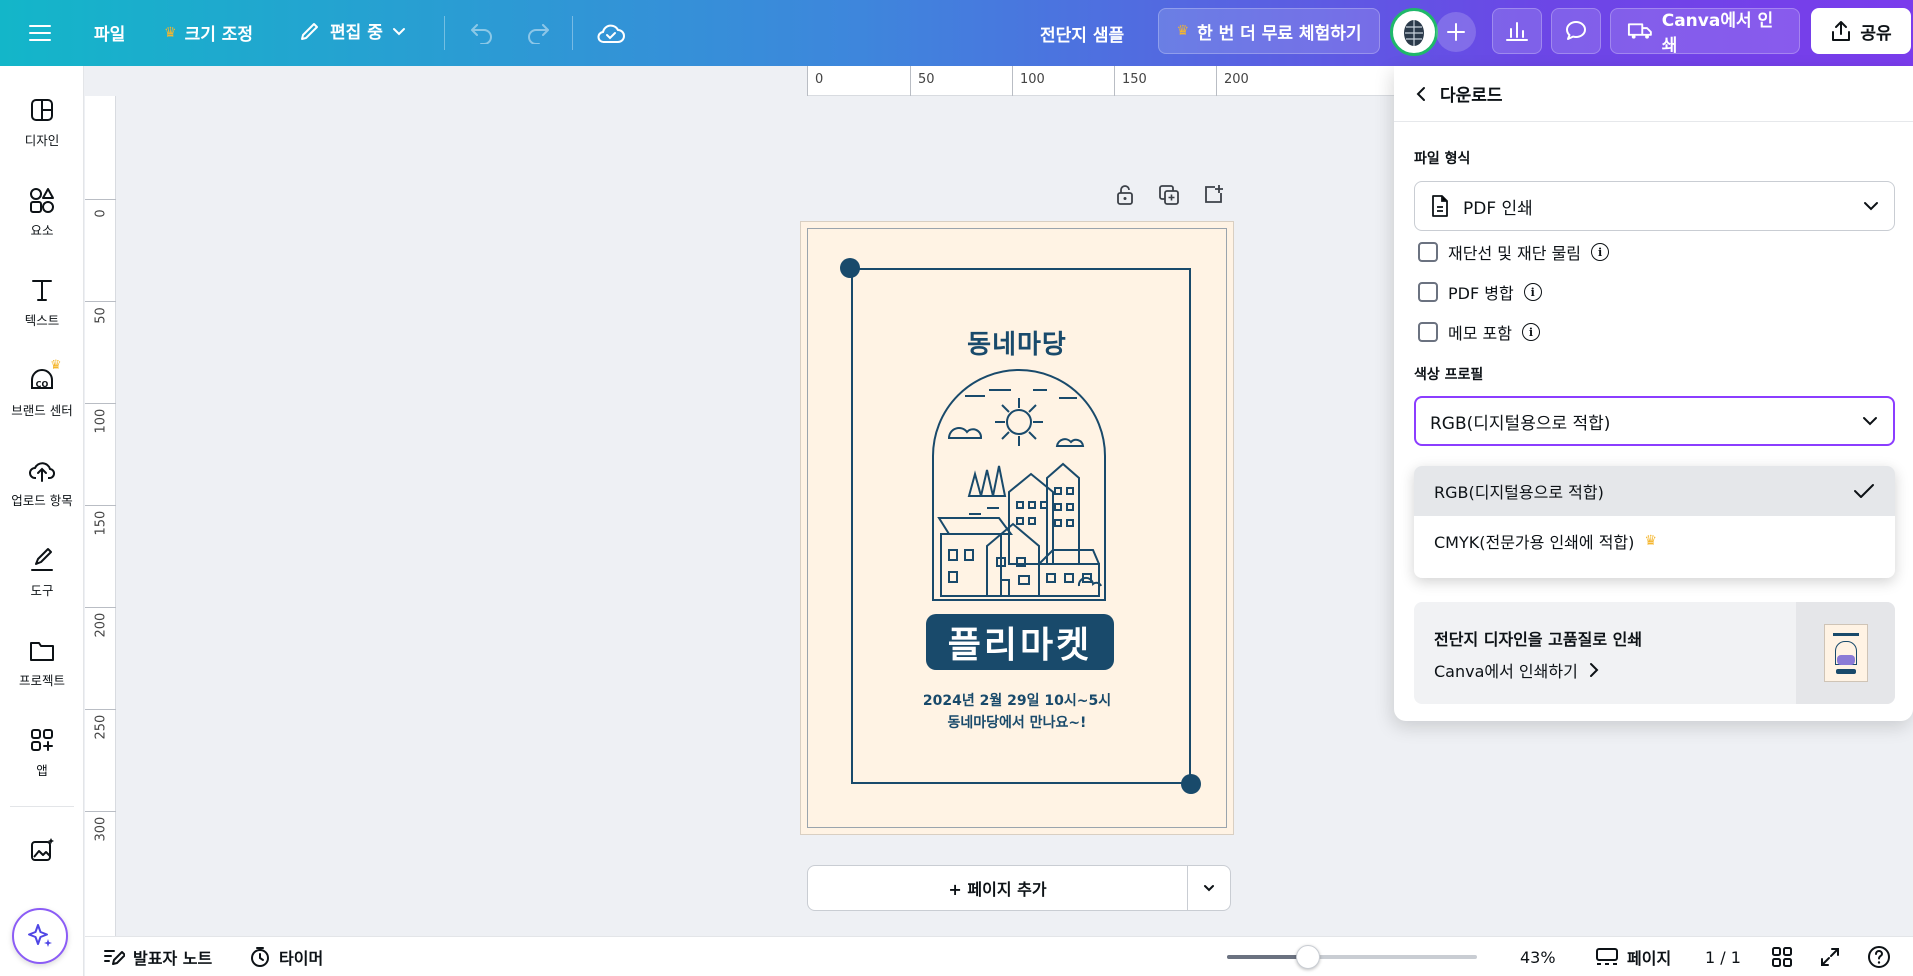 This screenshot has height=976, width=1913. What do you see at coordinates (42, 572) in the screenshot?
I see `sidebar-item-tools: 도구` at bounding box center [42, 572].